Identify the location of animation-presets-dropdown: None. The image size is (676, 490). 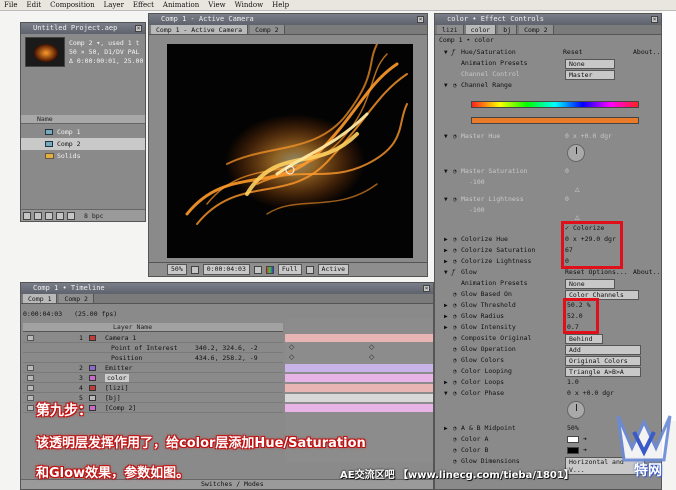
(590, 284).